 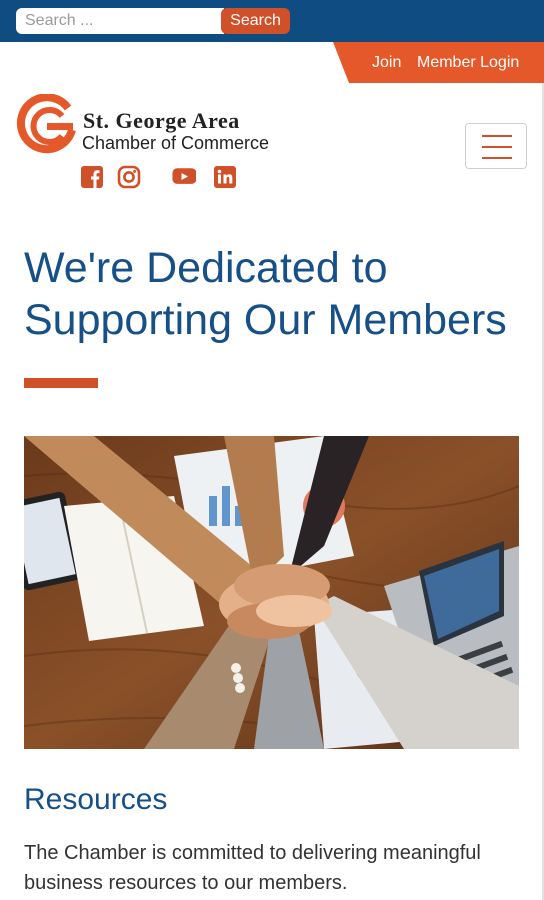 I want to click on linkedin-icon, so click(x=225, y=177).